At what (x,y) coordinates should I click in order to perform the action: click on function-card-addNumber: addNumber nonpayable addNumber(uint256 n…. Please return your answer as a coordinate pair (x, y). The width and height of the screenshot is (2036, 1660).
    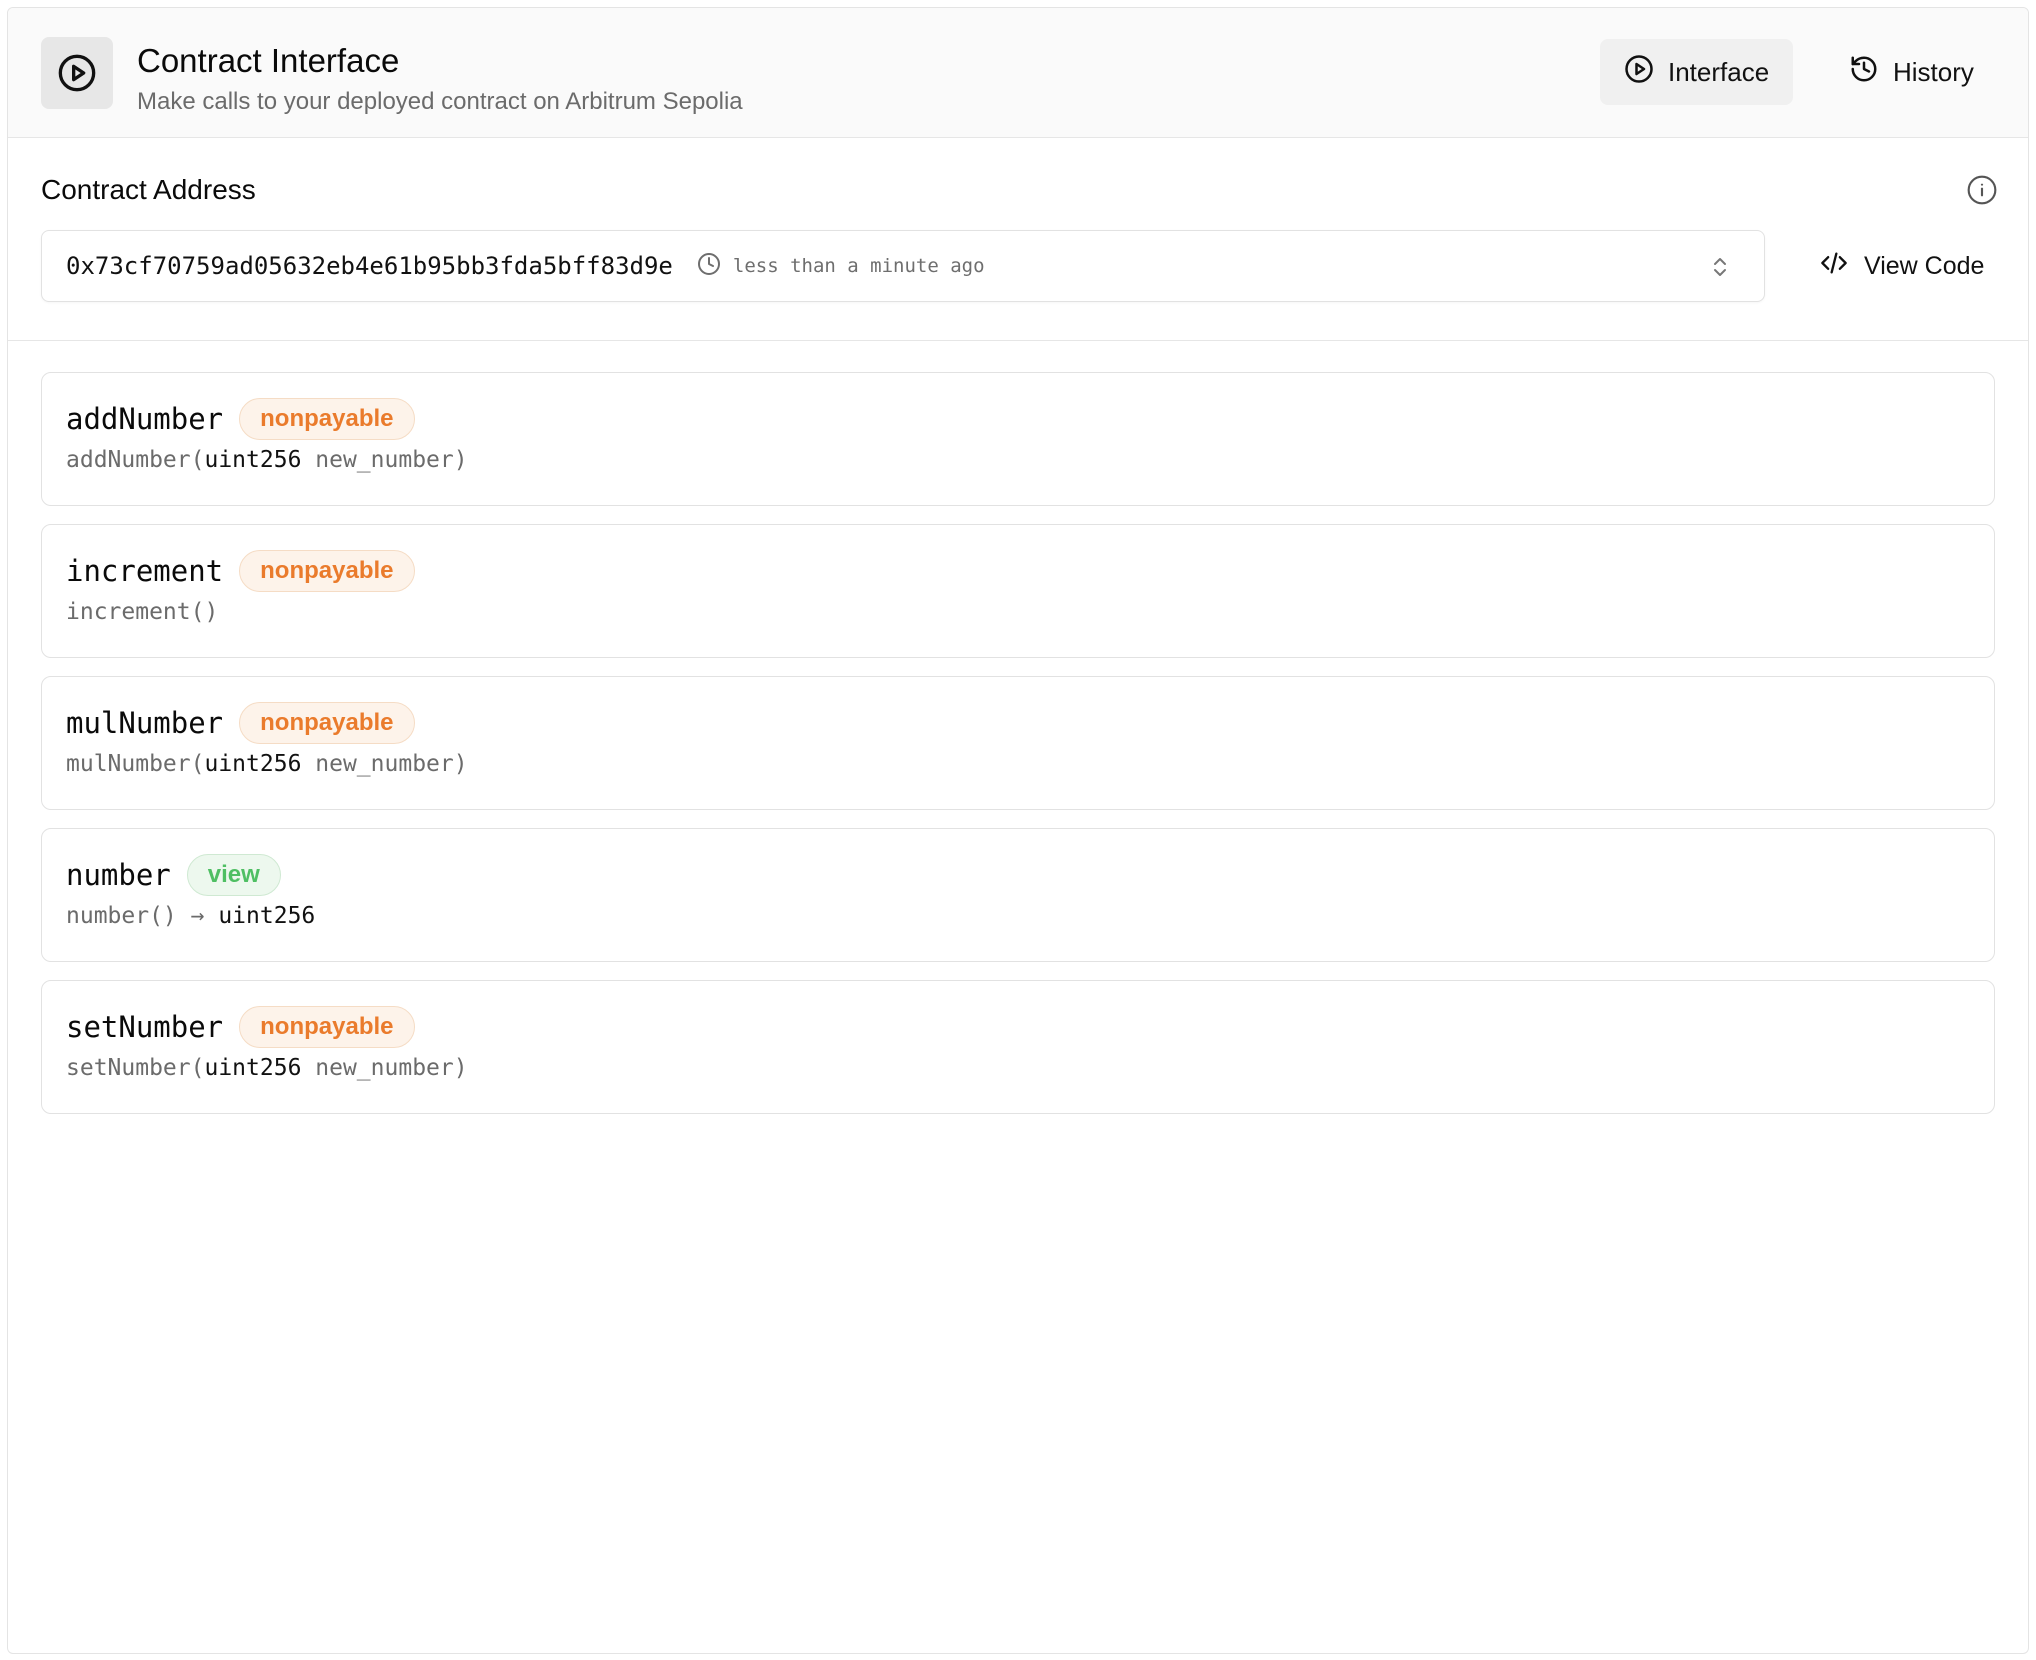
    Looking at the image, I should click on (1018, 439).